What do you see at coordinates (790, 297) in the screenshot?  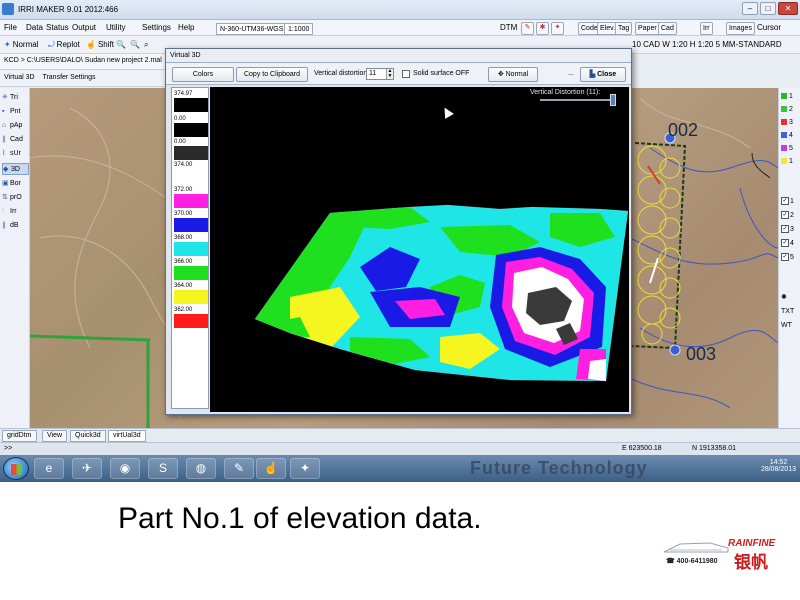 I see `bulb-icon: ✺` at bounding box center [790, 297].